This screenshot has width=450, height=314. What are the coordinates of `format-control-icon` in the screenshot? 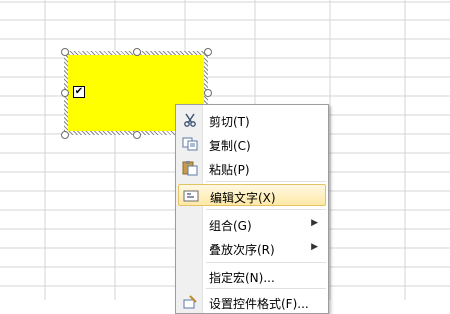 It's located at (190, 302).